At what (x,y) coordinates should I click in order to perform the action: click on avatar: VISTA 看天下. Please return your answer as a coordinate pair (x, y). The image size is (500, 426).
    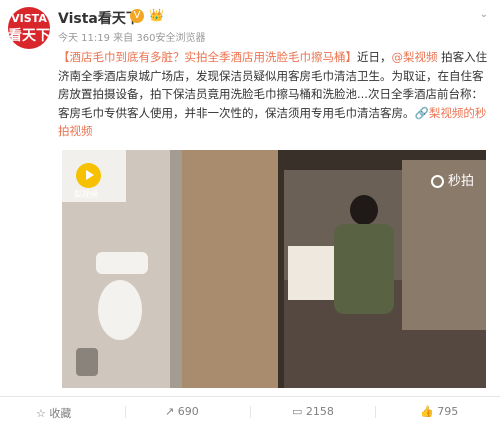
    Looking at the image, I should click on (29, 28).